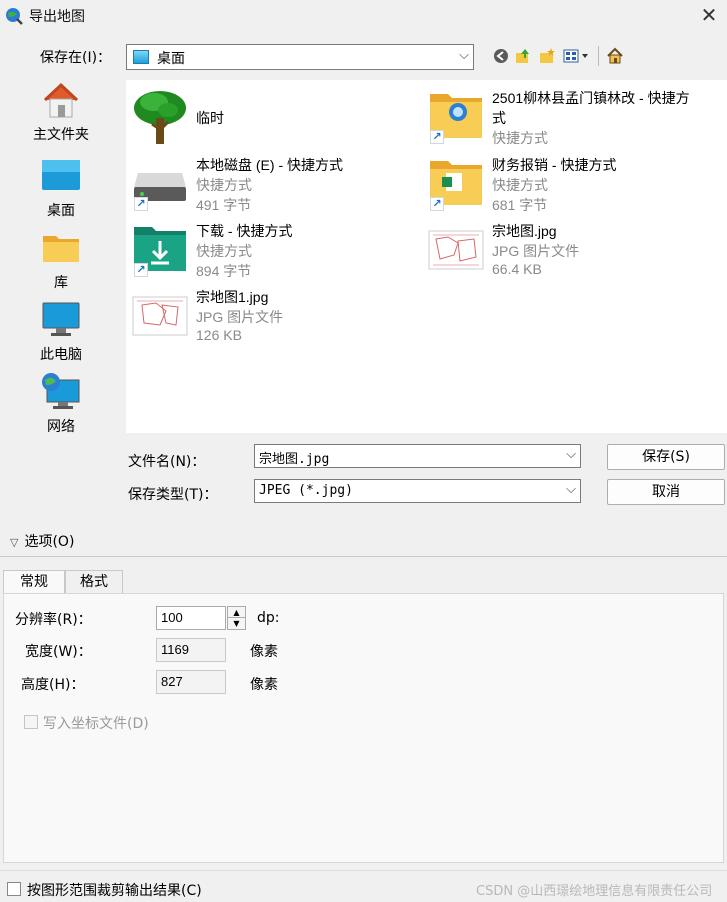  I want to click on height-label: 高度(H)：, so click(53, 685).